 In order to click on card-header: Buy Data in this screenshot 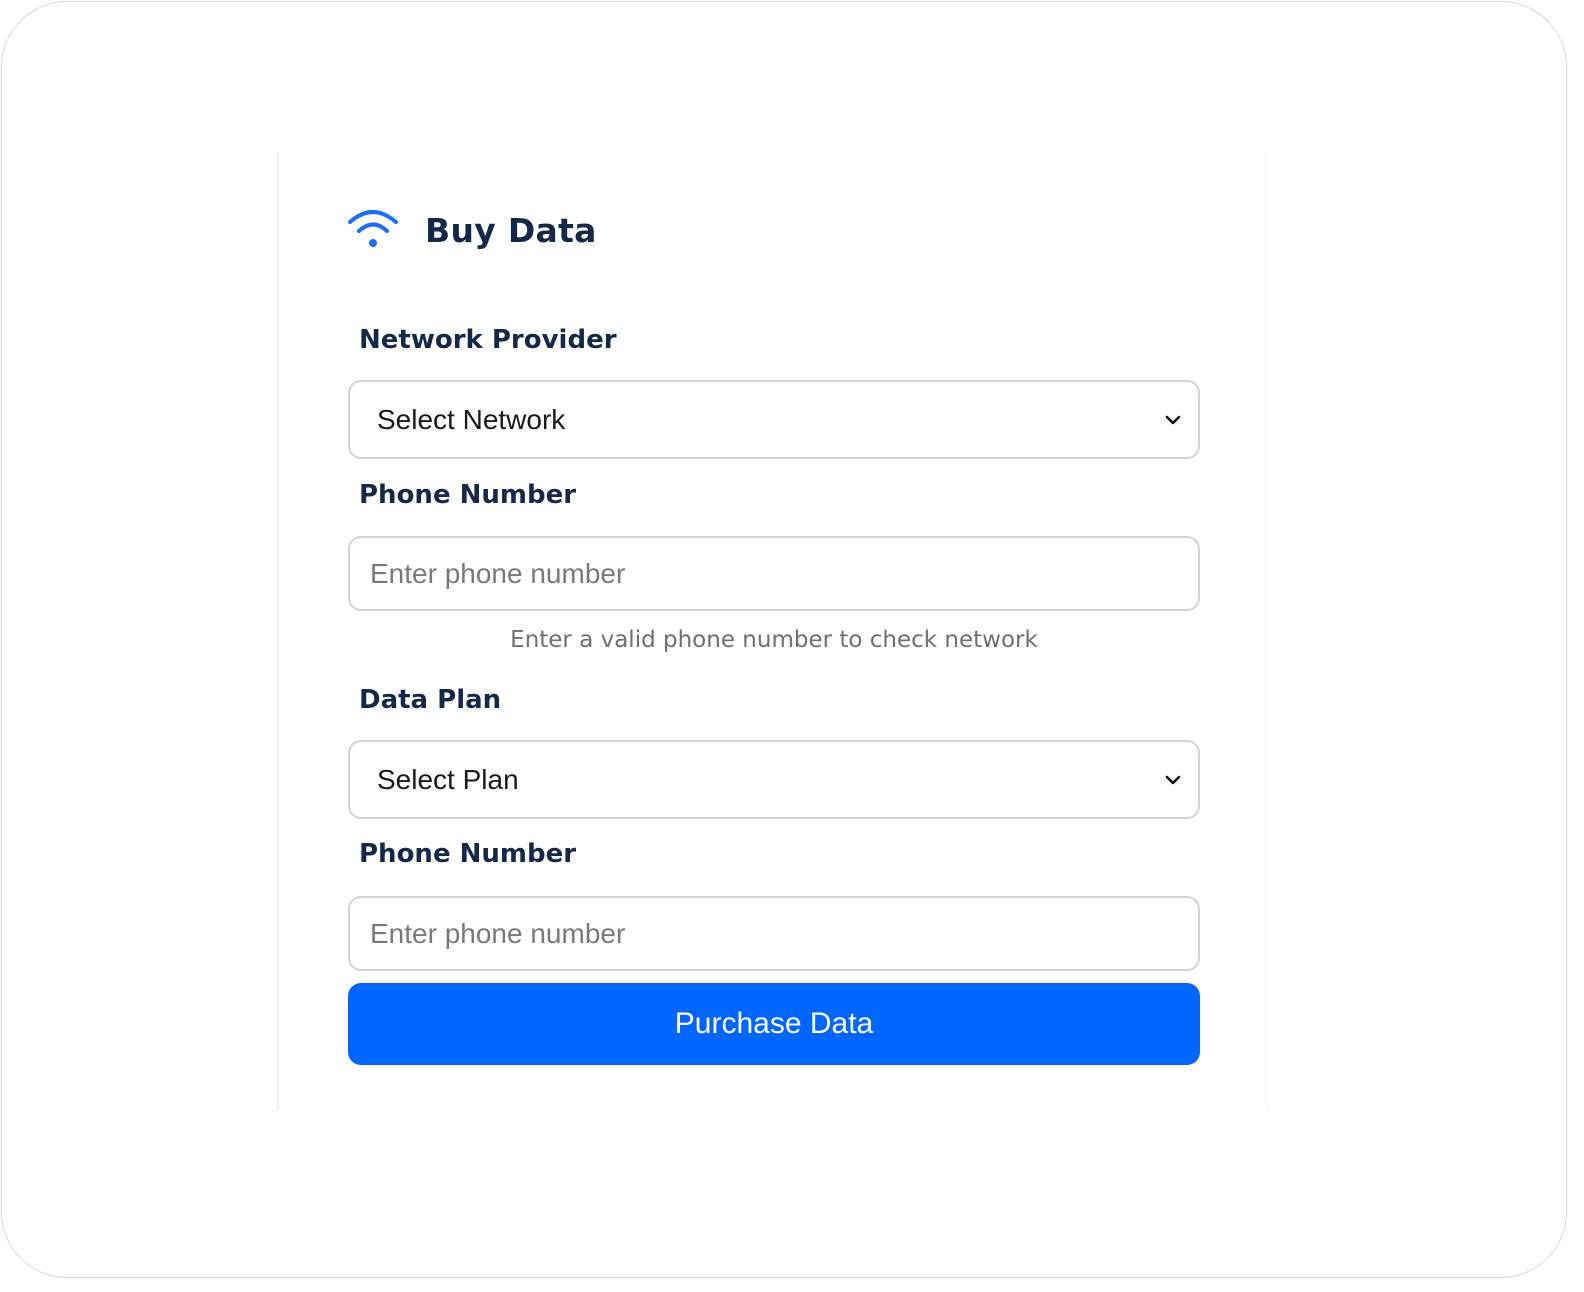, I will do `click(472, 230)`.